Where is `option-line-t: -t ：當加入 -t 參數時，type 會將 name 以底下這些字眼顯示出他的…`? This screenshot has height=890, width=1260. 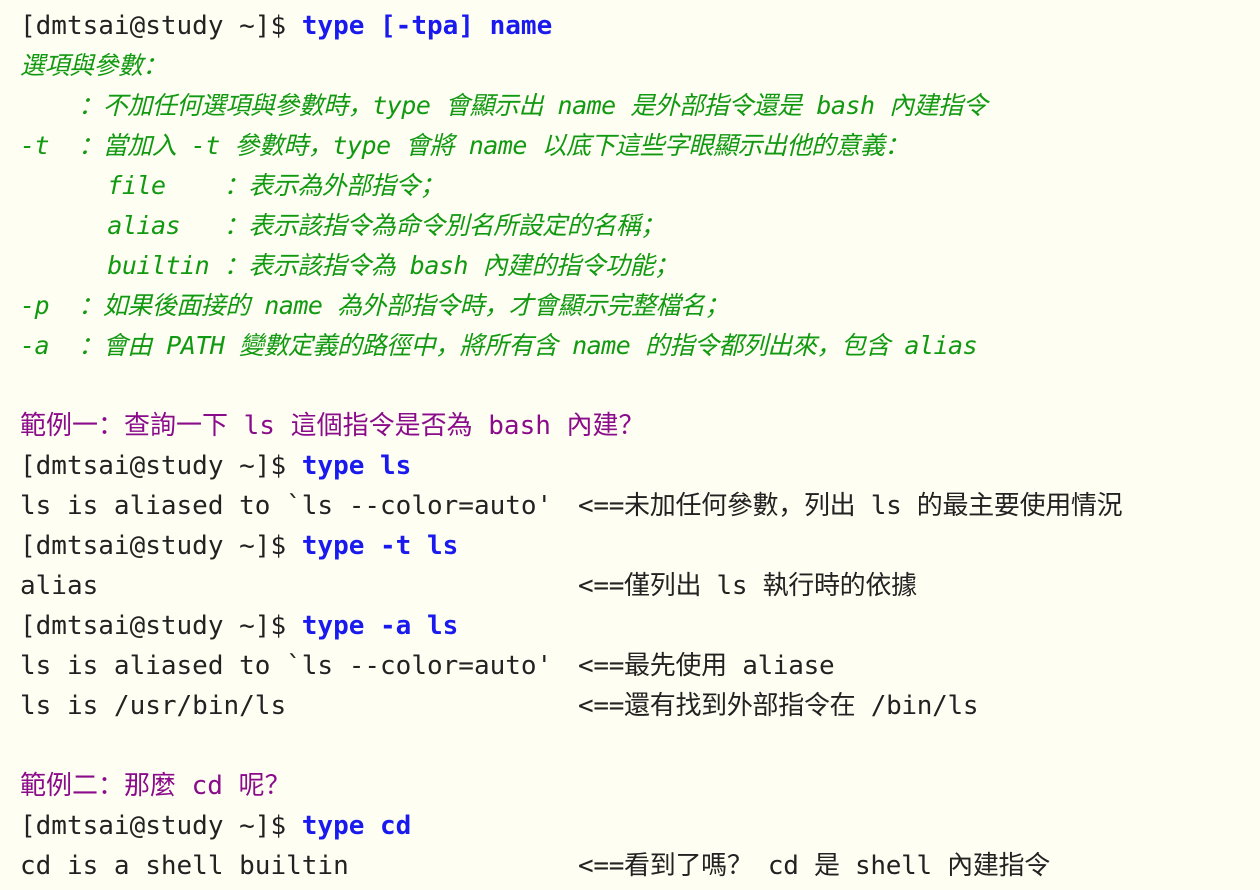
option-line-t: -t ：當加入 -t 參數時，type 會將 name 以底下這些字眼顯示出他的… is located at coordinates (464, 145).